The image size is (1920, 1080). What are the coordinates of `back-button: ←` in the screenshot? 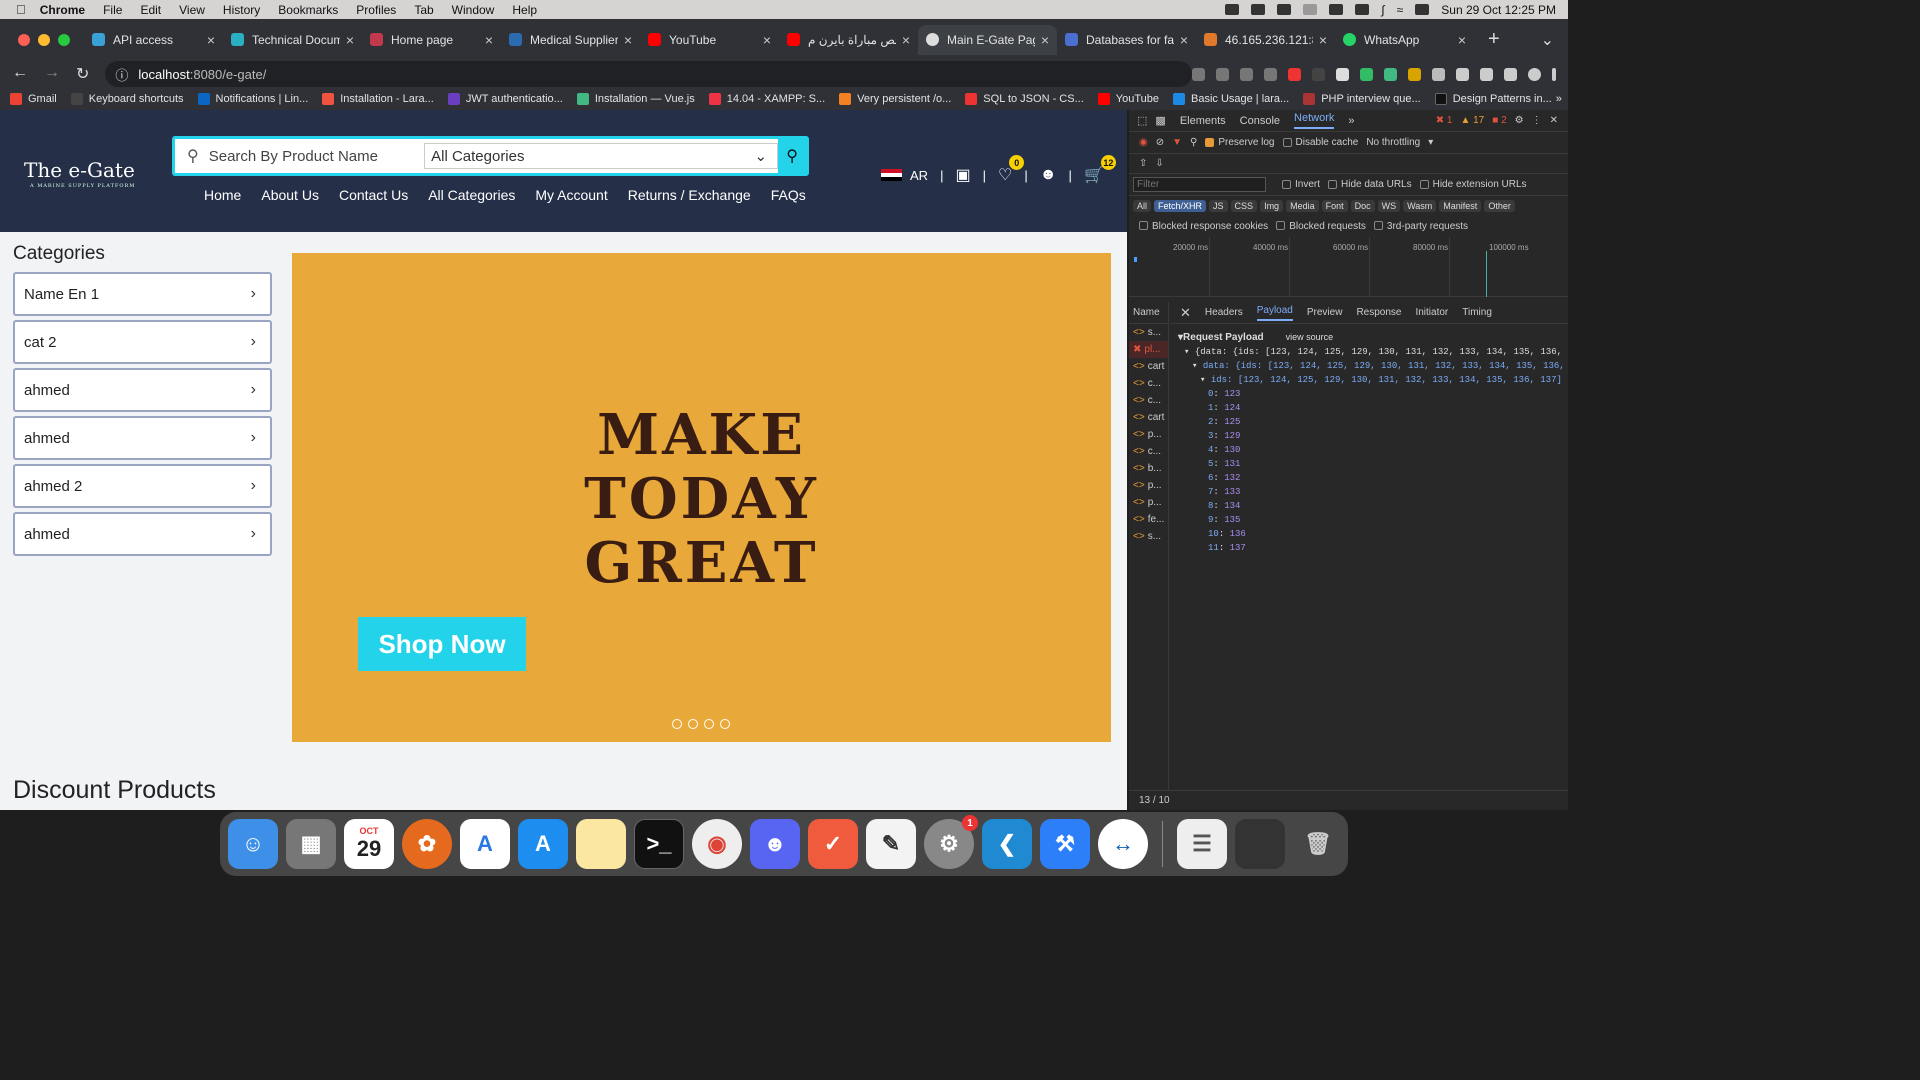 It's located at (20, 74).